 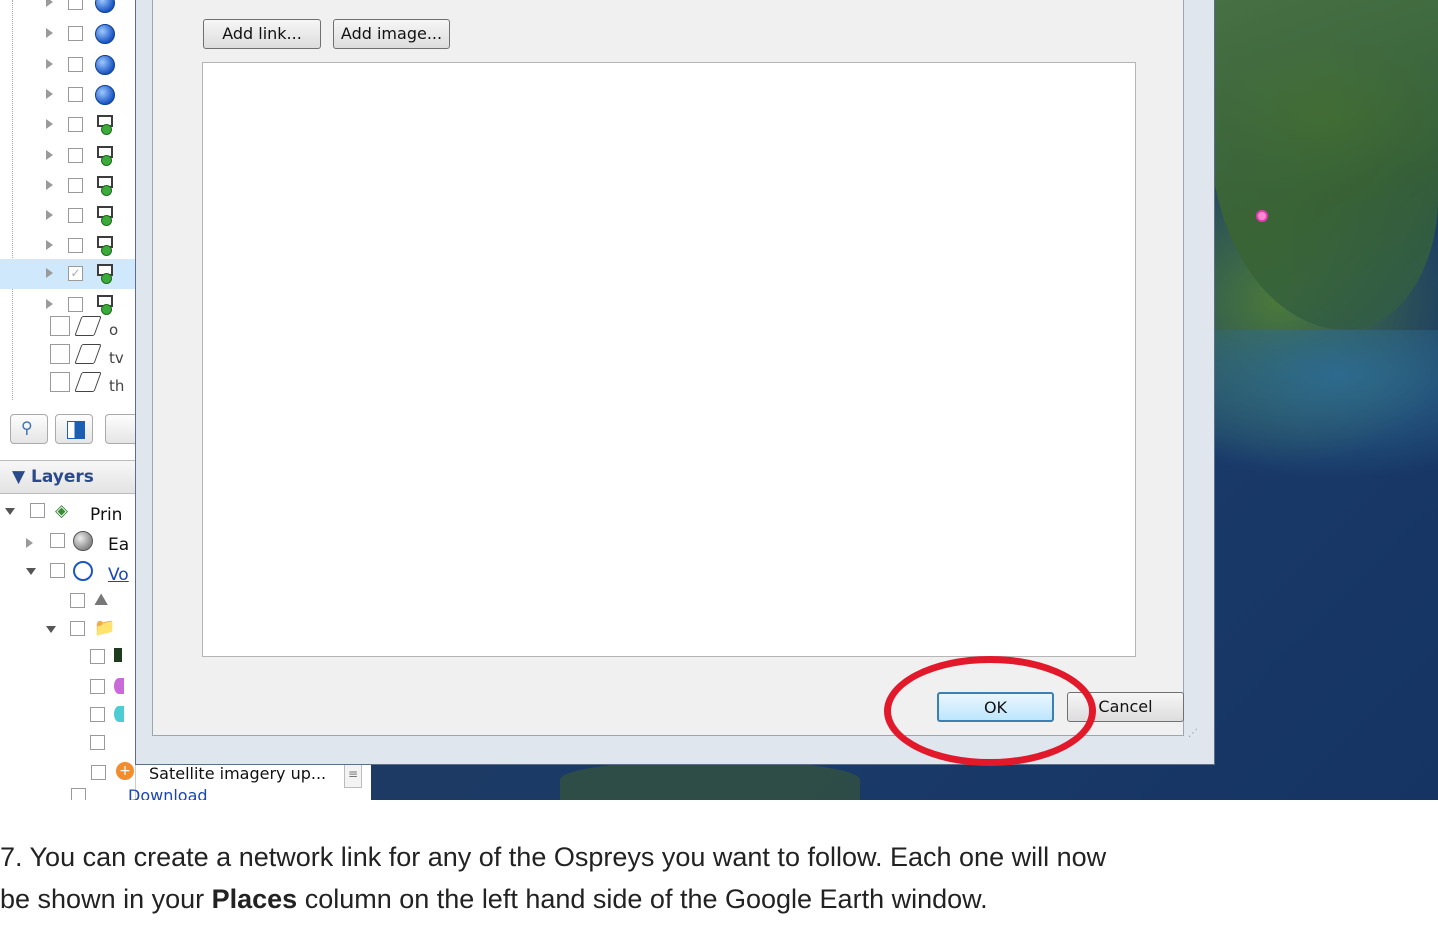 What do you see at coordinates (67, 575) in the screenshot?
I see `layer-row: Vo` at bounding box center [67, 575].